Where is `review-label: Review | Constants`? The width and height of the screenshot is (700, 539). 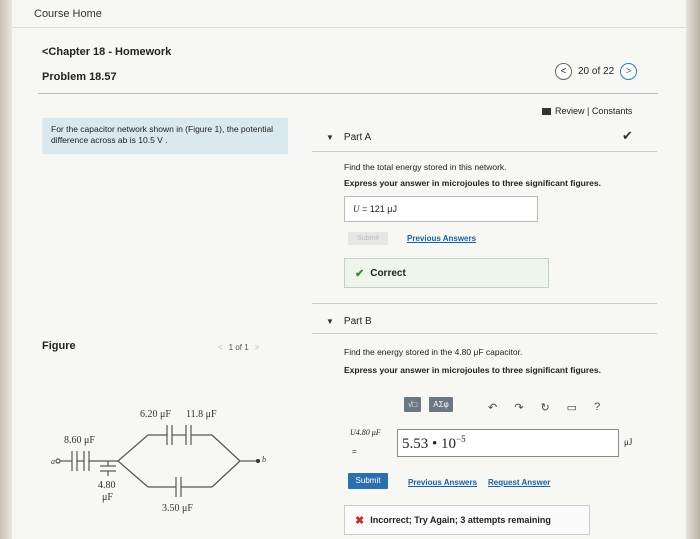
review-label: Review | Constants is located at coordinates (594, 111).